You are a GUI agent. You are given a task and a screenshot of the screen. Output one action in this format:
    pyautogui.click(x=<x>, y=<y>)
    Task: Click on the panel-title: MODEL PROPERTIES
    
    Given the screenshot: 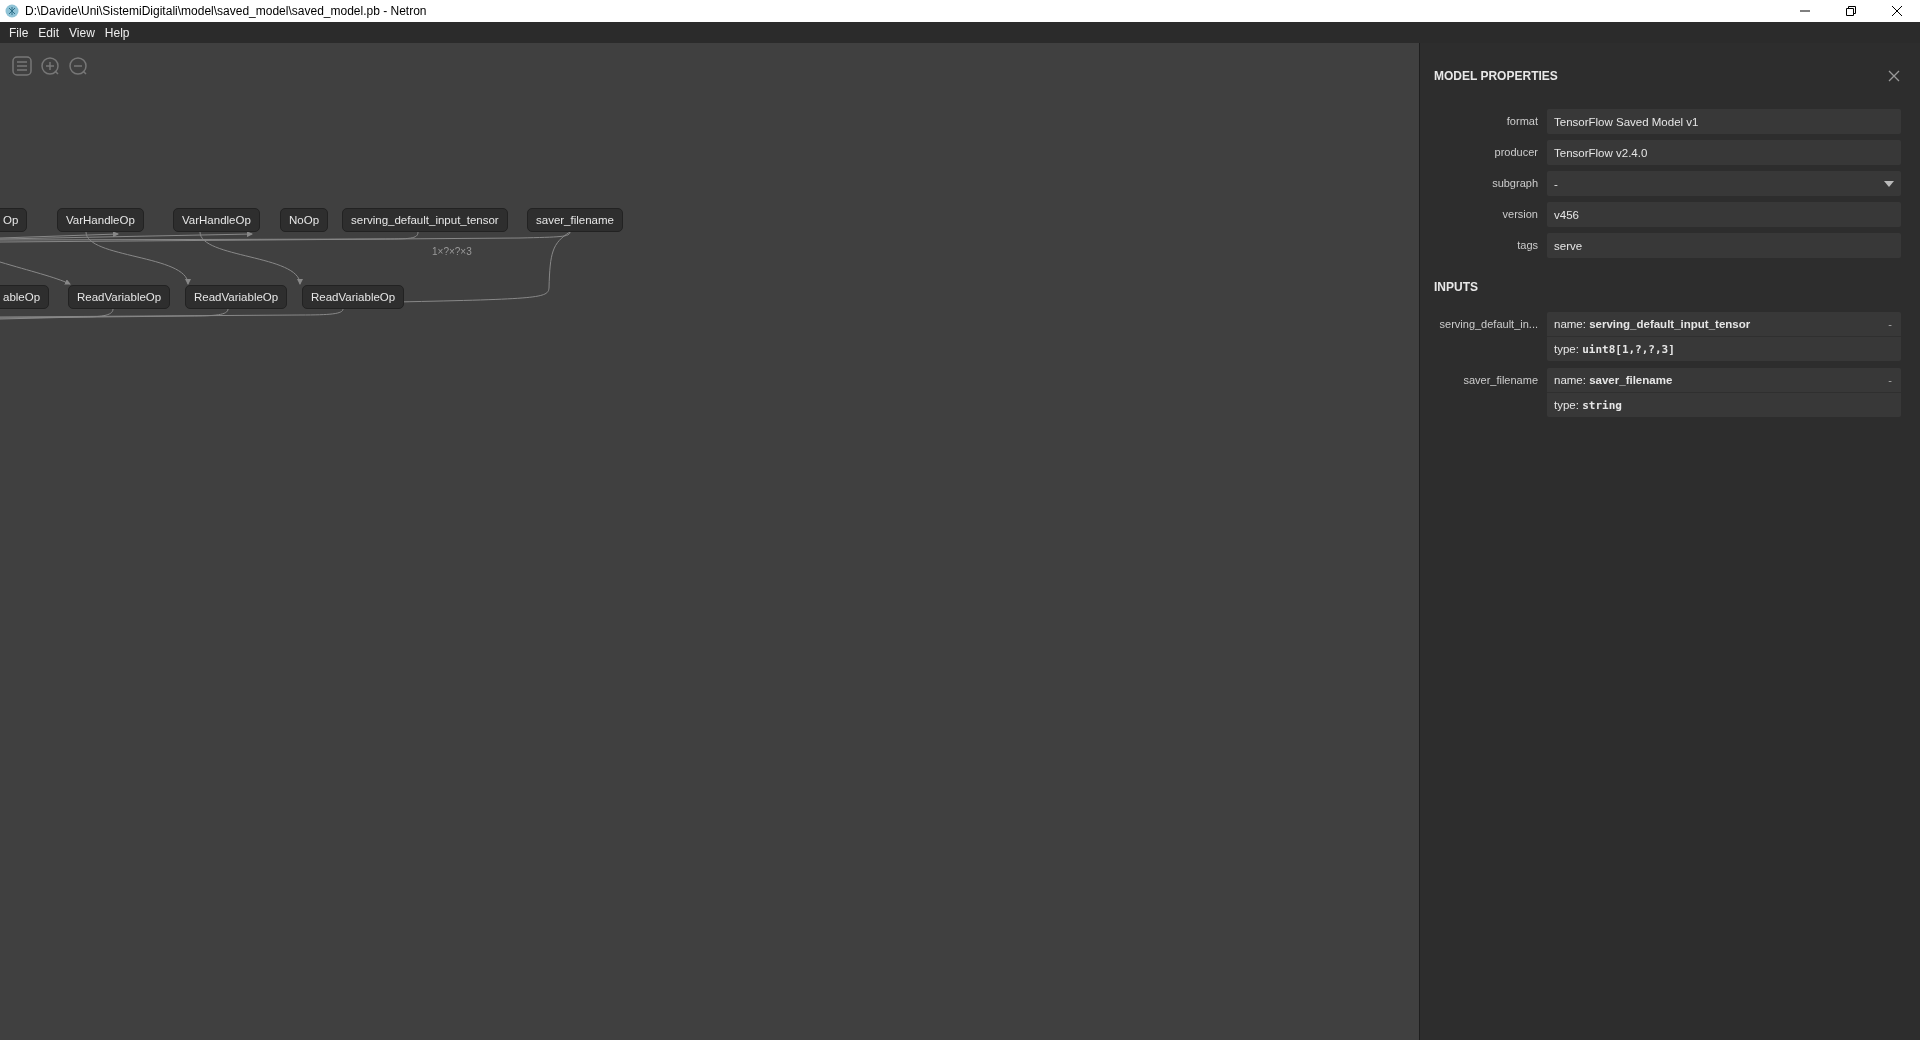 What is the action you would take?
    pyautogui.click(x=1496, y=76)
    